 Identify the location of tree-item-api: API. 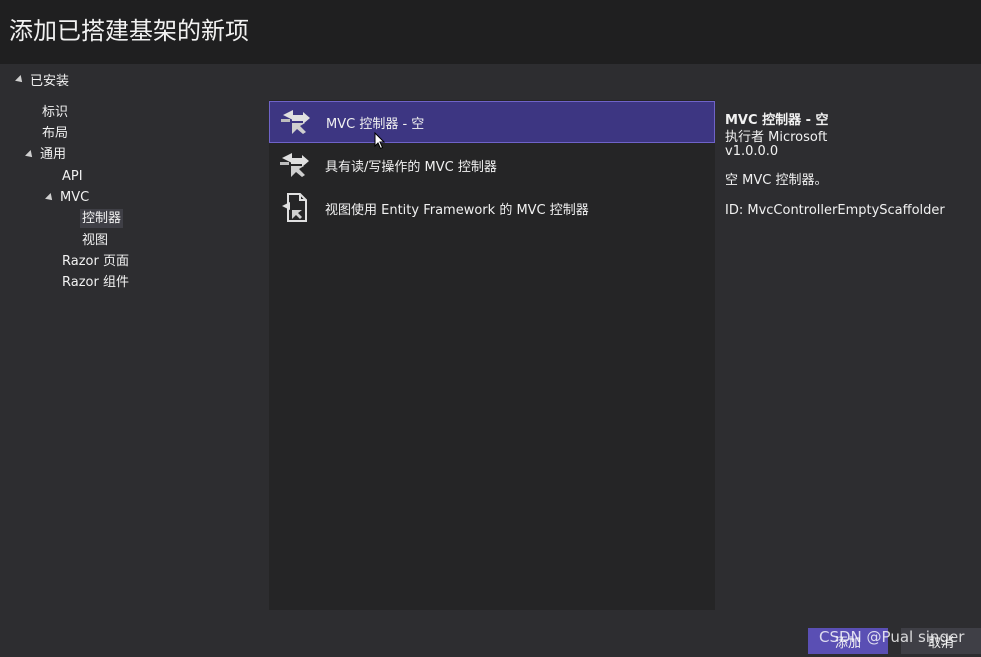
(72, 176).